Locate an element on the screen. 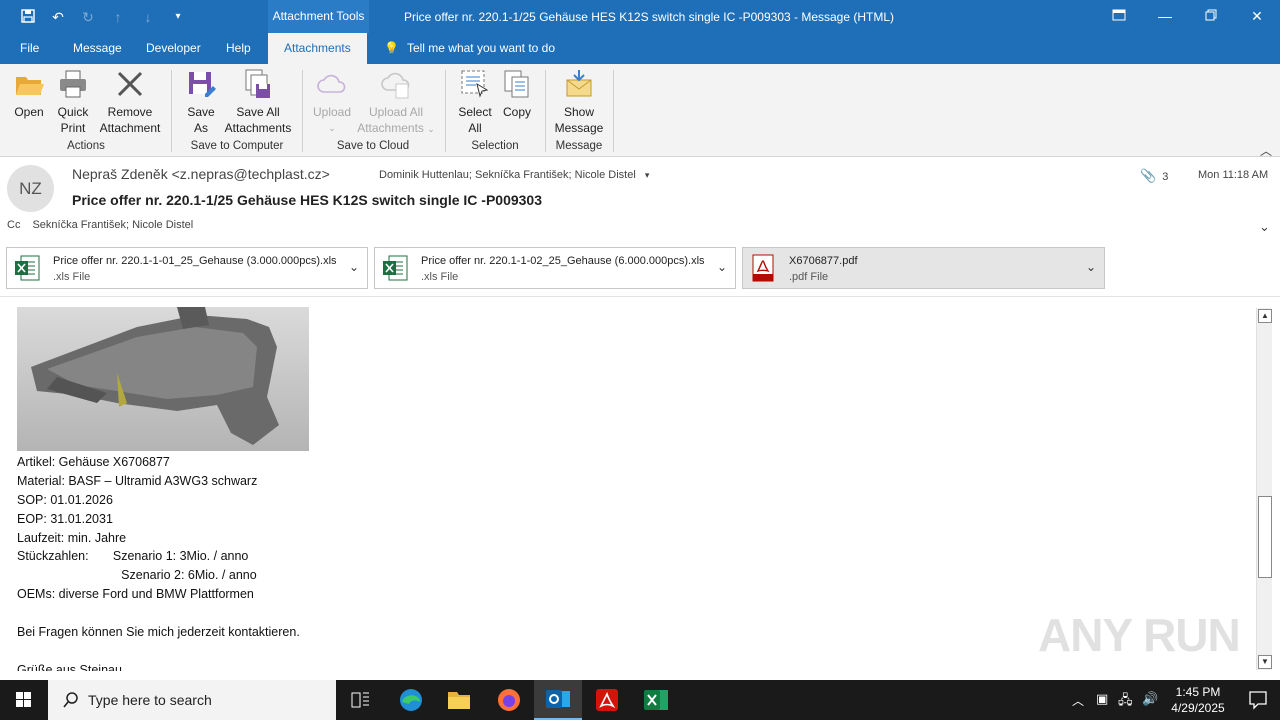 This screenshot has width=1280, height=720. collapse-ribbon-icon: ︿ is located at coordinates (1266, 150).